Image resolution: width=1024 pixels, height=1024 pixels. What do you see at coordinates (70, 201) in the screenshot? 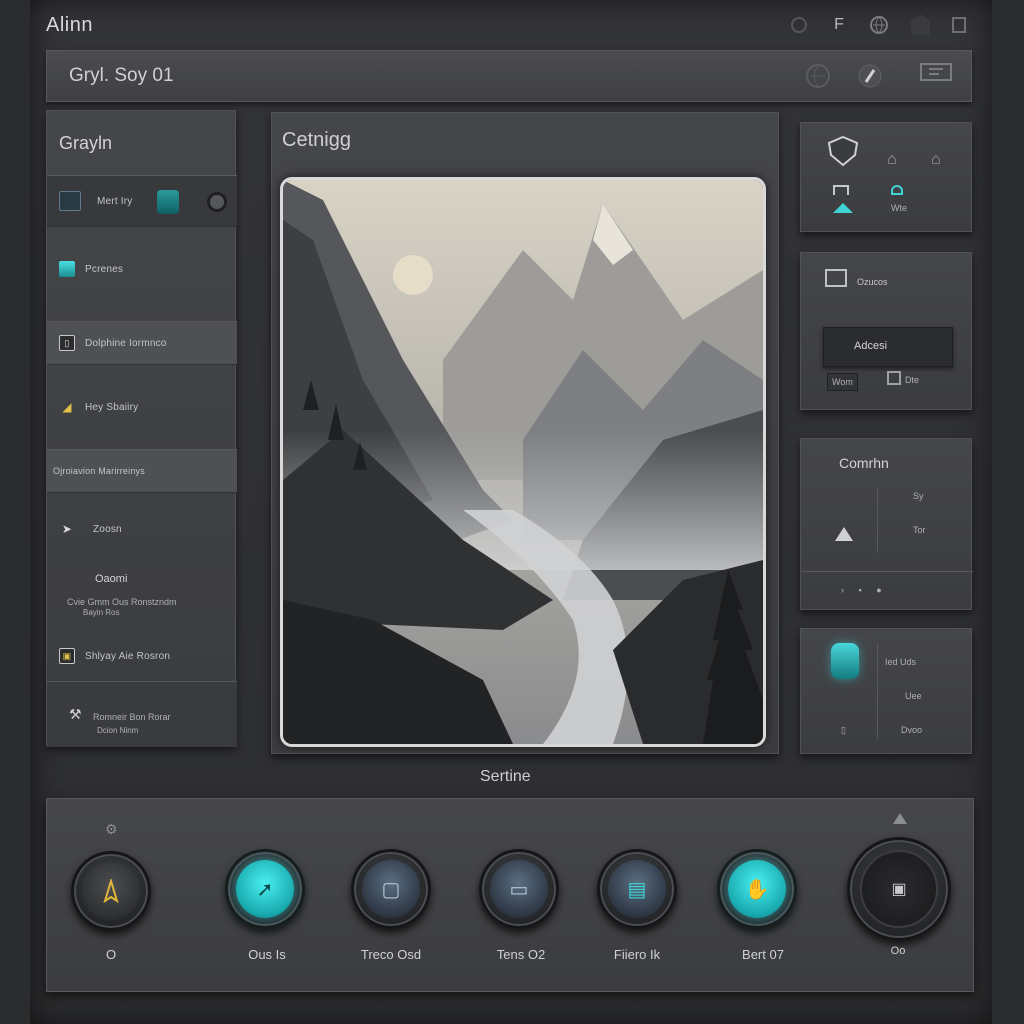
I see `tablet-icon` at bounding box center [70, 201].